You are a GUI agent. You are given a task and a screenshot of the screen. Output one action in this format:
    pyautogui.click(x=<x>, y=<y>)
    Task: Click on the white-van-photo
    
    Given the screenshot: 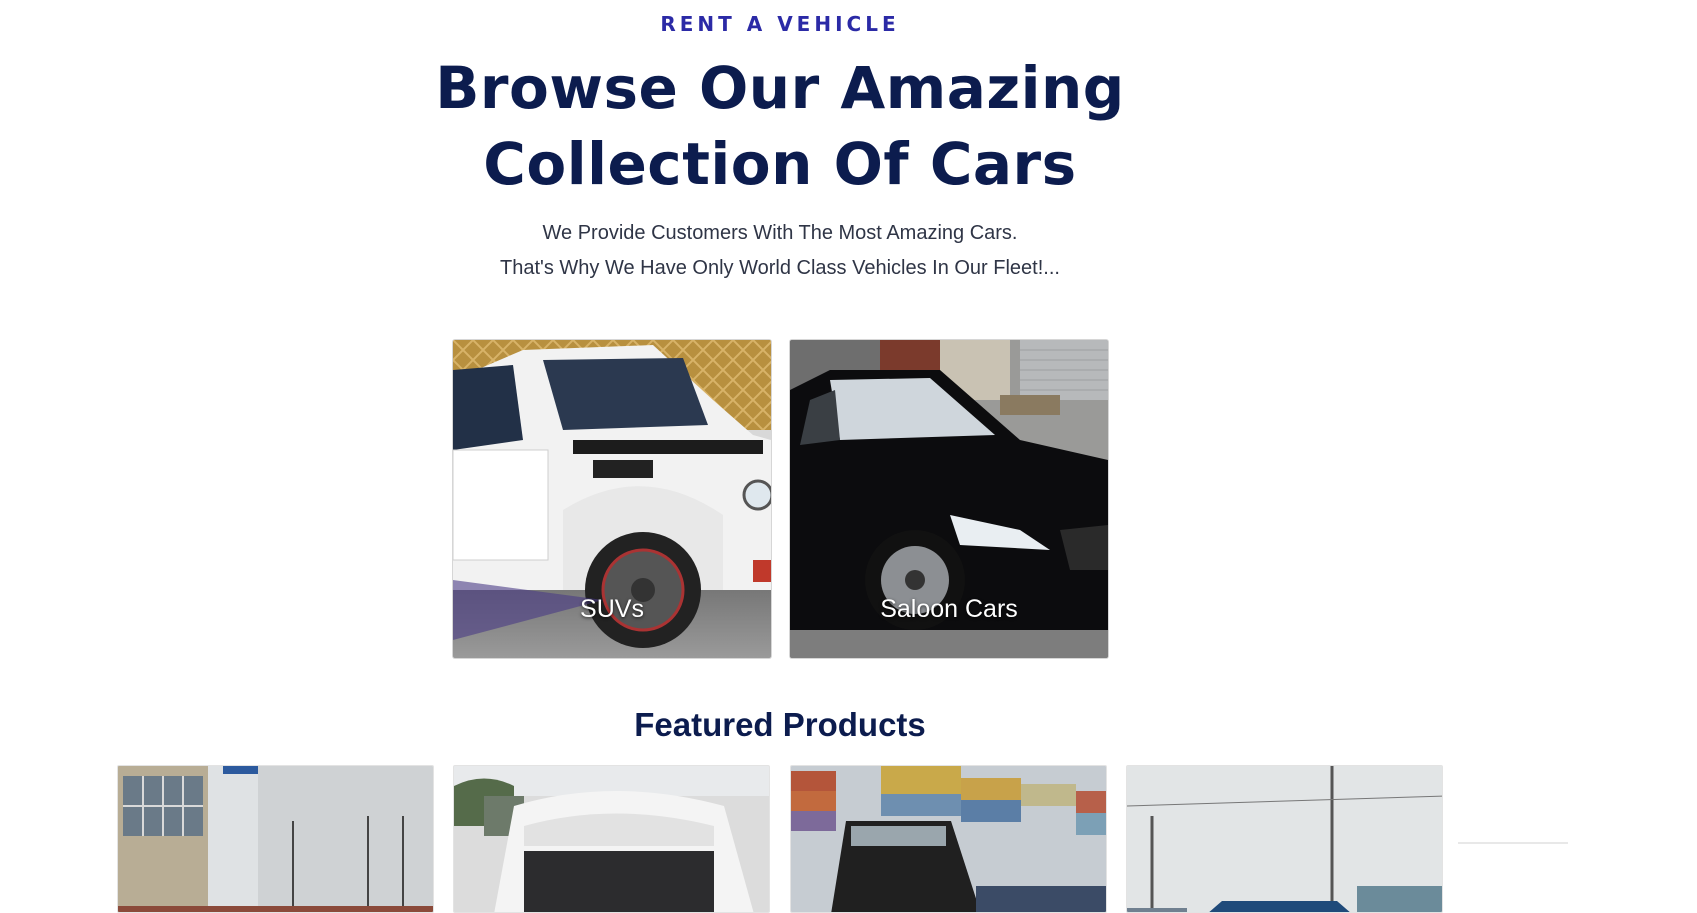 What is the action you would take?
    pyautogui.click(x=611, y=839)
    